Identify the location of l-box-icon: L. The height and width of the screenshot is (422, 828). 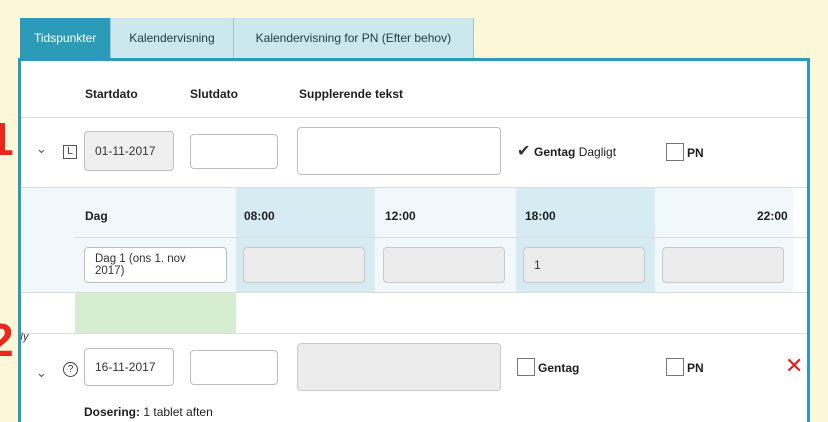
(70, 152).